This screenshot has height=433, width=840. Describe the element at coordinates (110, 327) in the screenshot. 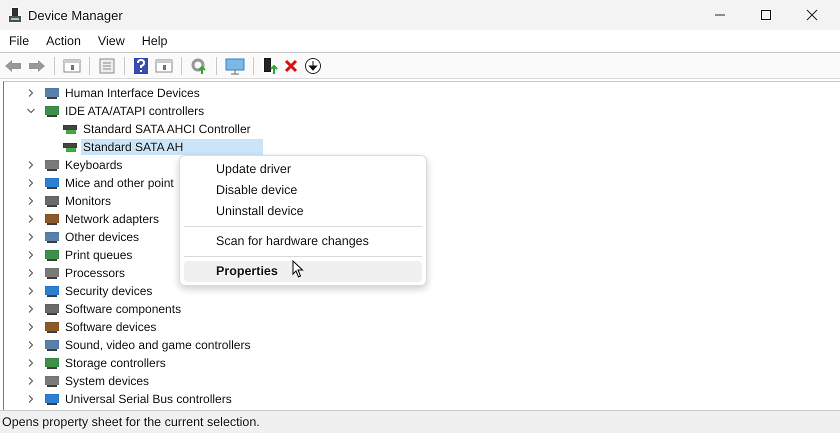

I see `tree-item: Software devices` at that location.